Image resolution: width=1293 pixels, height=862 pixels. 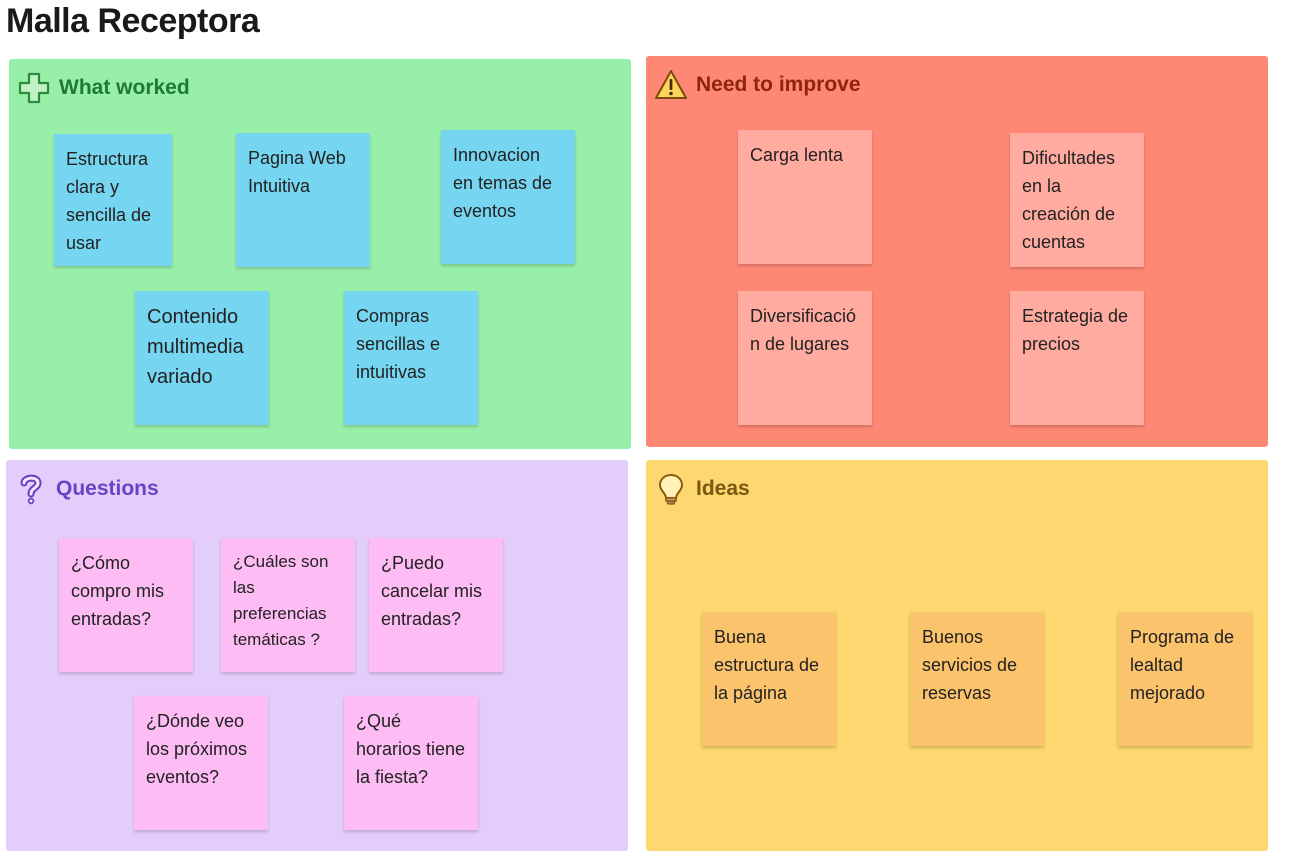 What do you see at coordinates (977, 679) in the screenshot?
I see `sticky-note: Buenos servicios de reservas` at bounding box center [977, 679].